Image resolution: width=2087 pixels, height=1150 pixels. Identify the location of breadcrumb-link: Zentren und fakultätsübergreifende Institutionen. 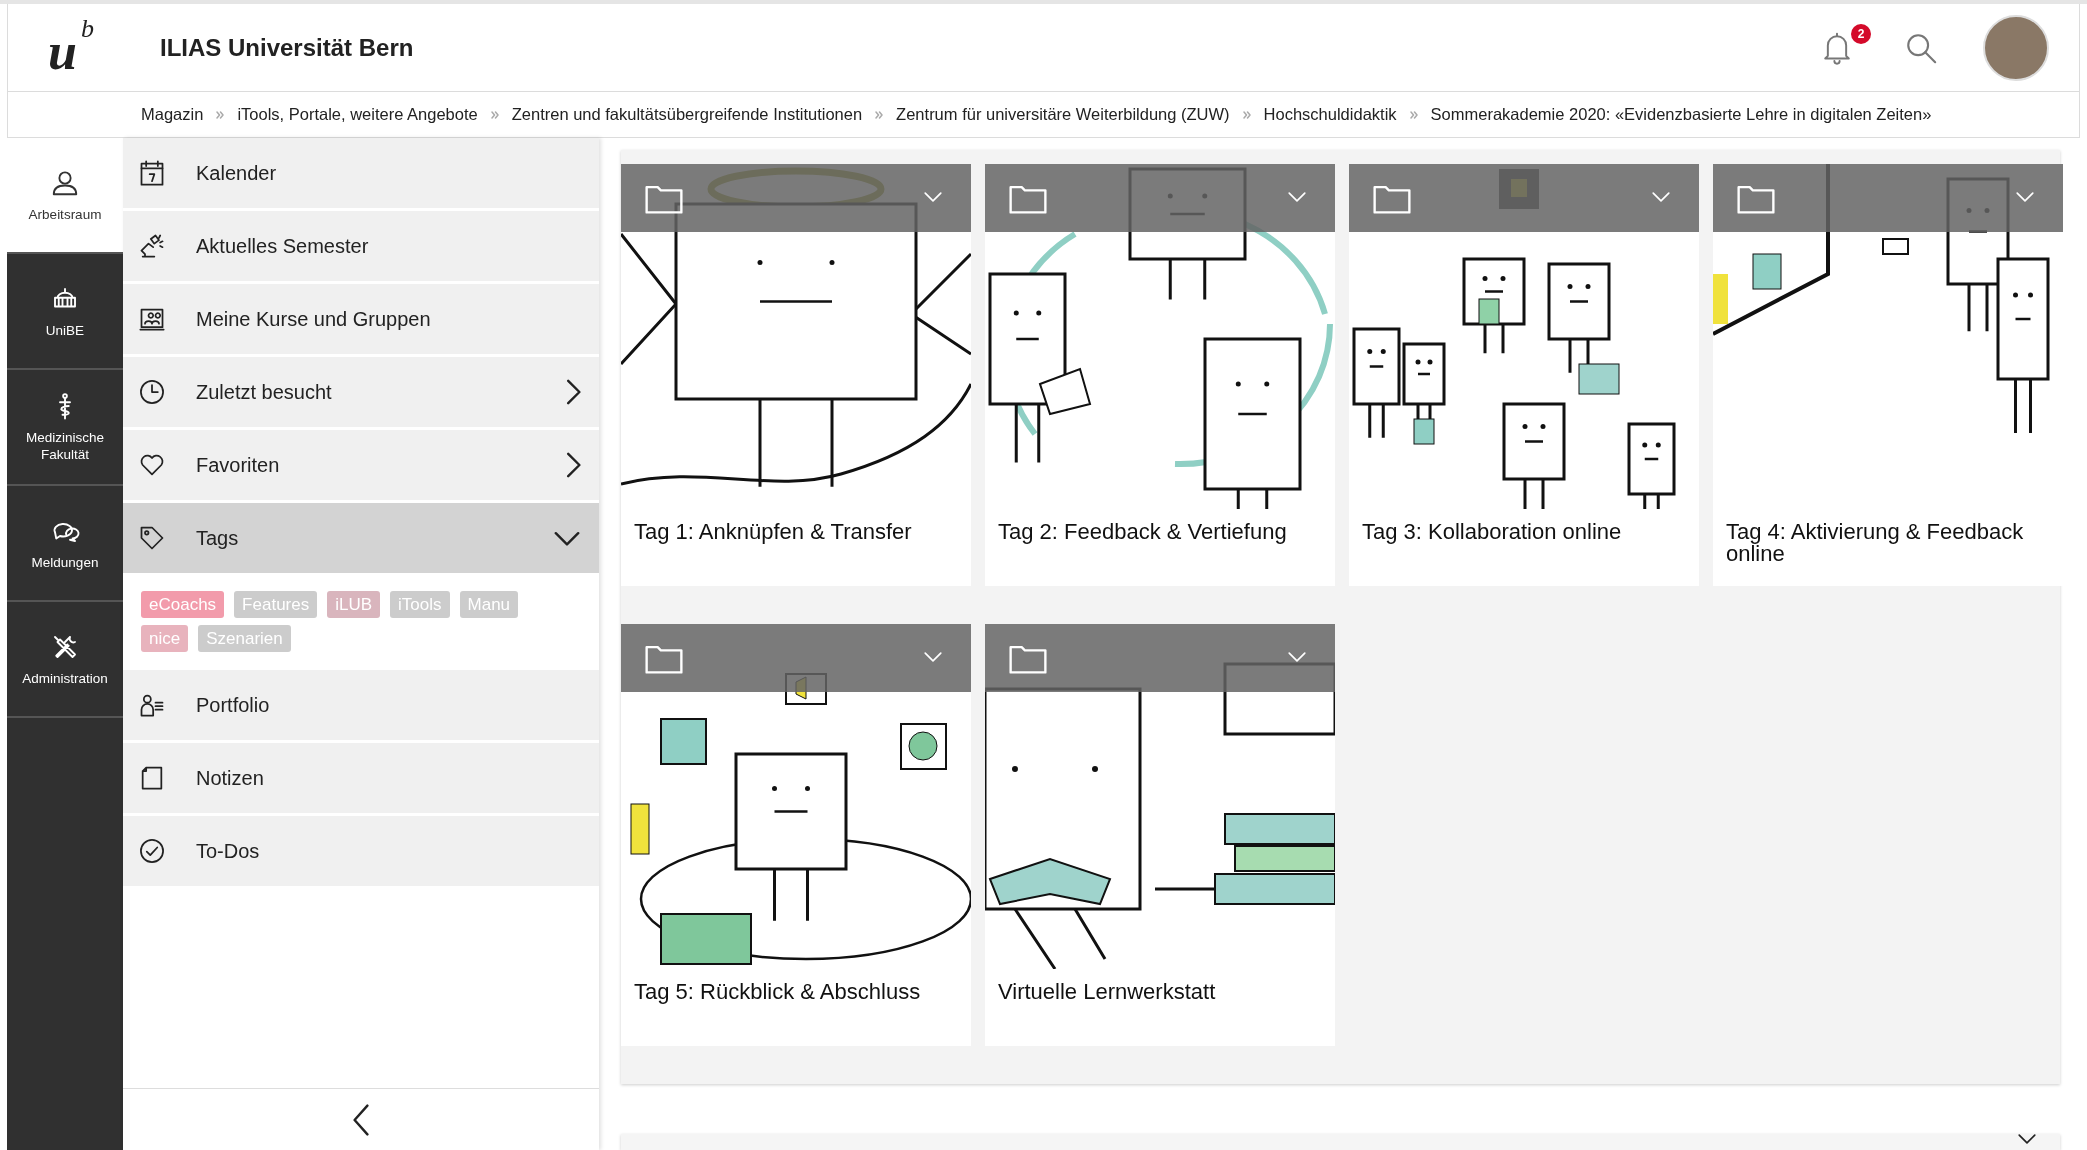
(687, 114).